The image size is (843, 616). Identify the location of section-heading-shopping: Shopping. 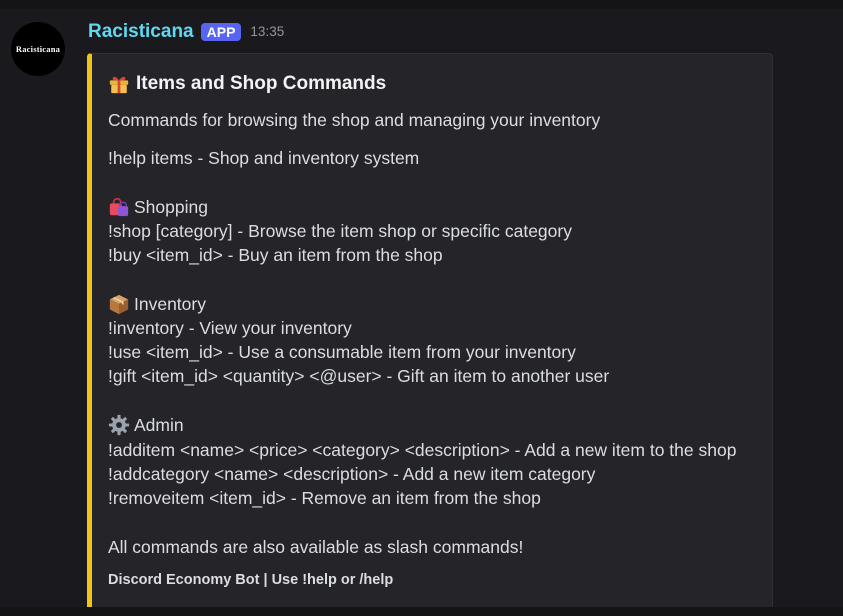
(158, 207).